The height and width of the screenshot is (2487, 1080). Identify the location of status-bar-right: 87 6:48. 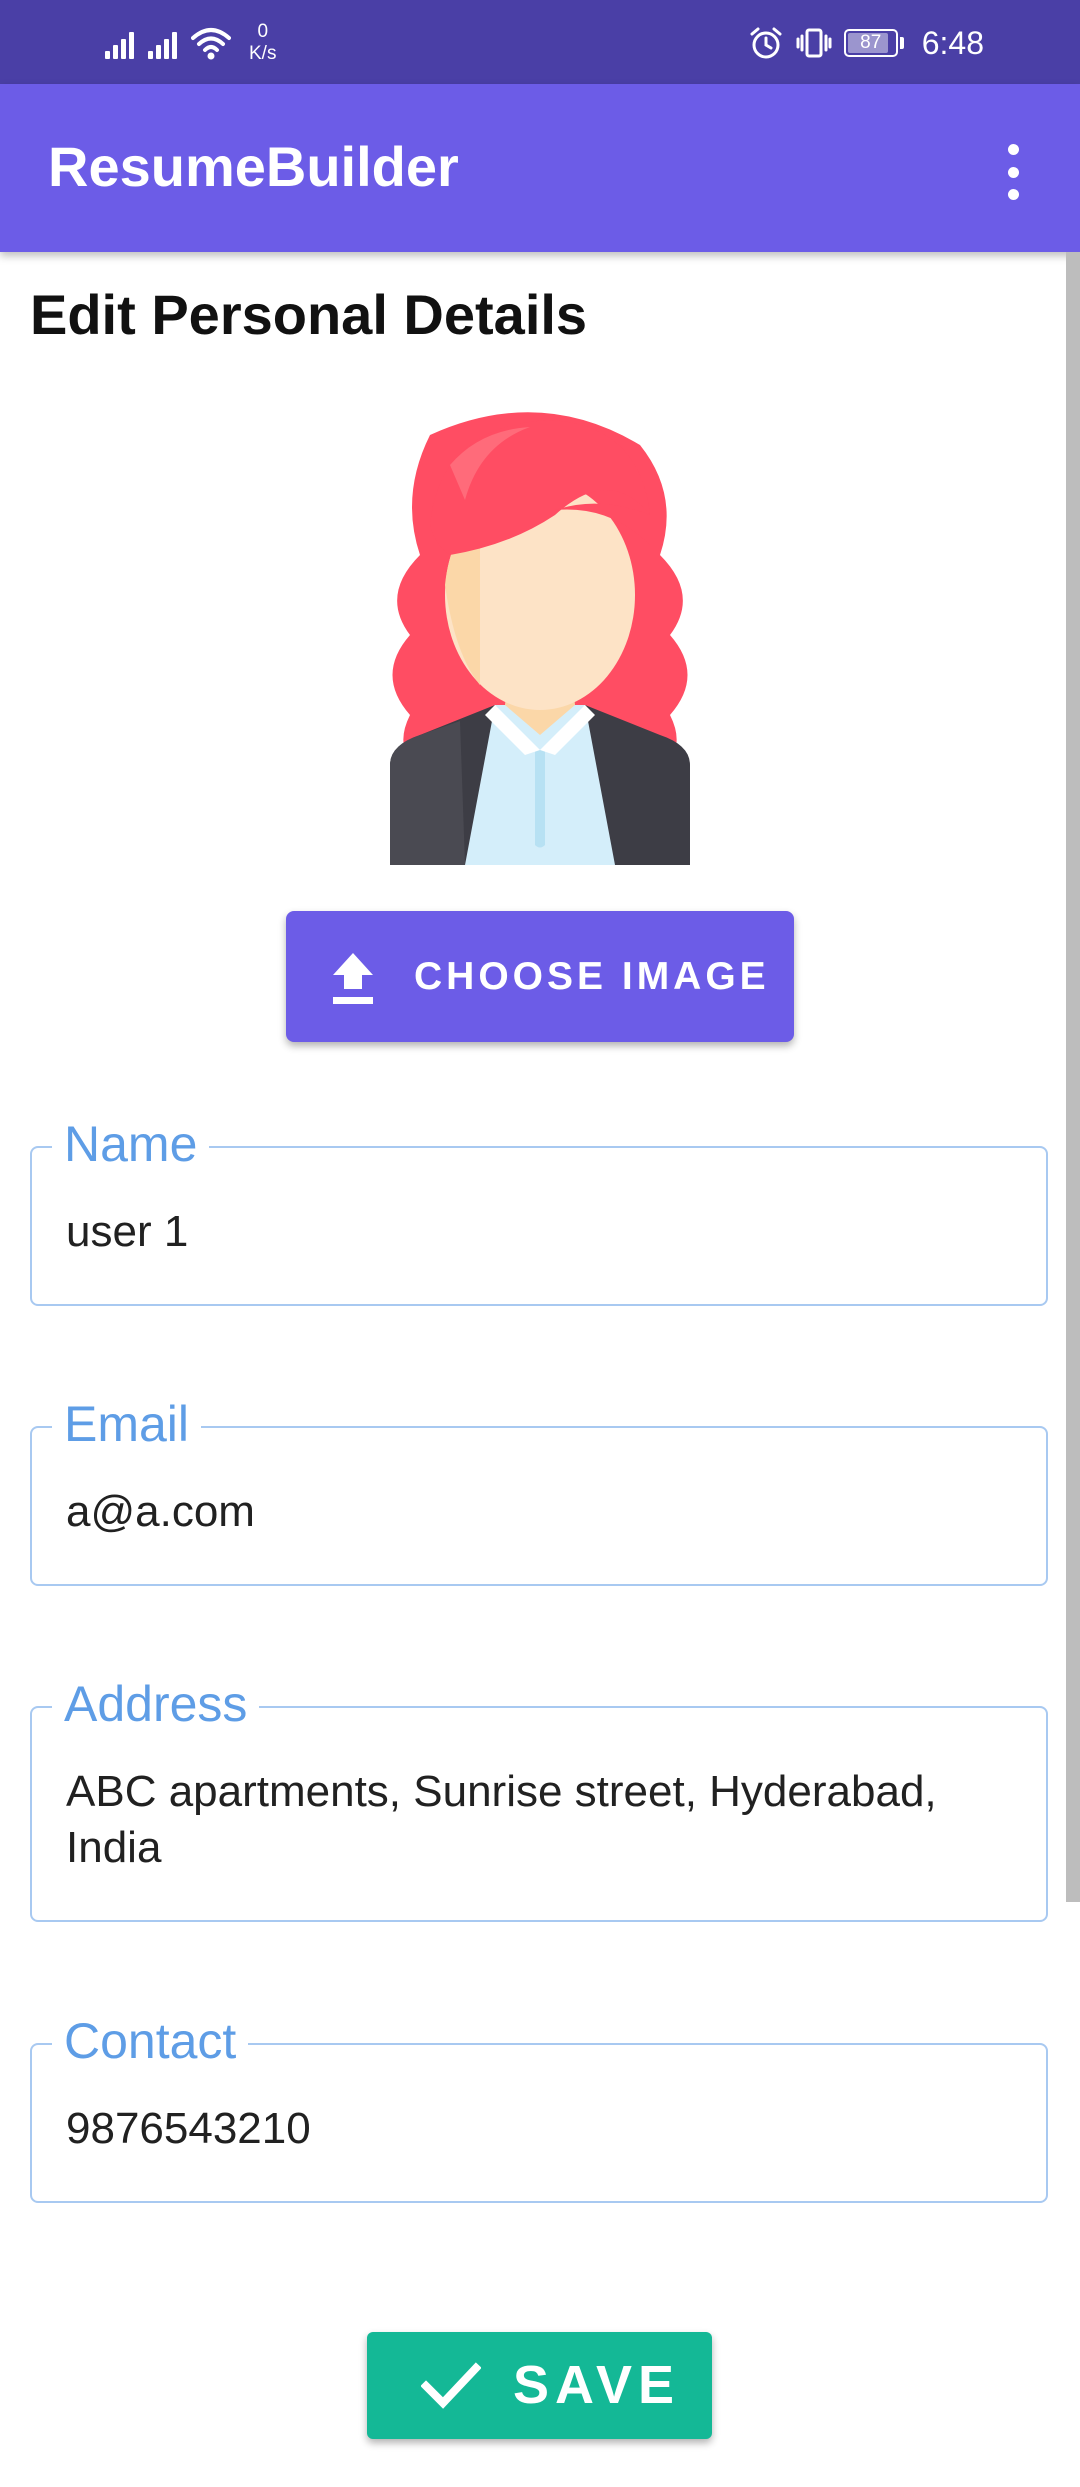
(866, 43).